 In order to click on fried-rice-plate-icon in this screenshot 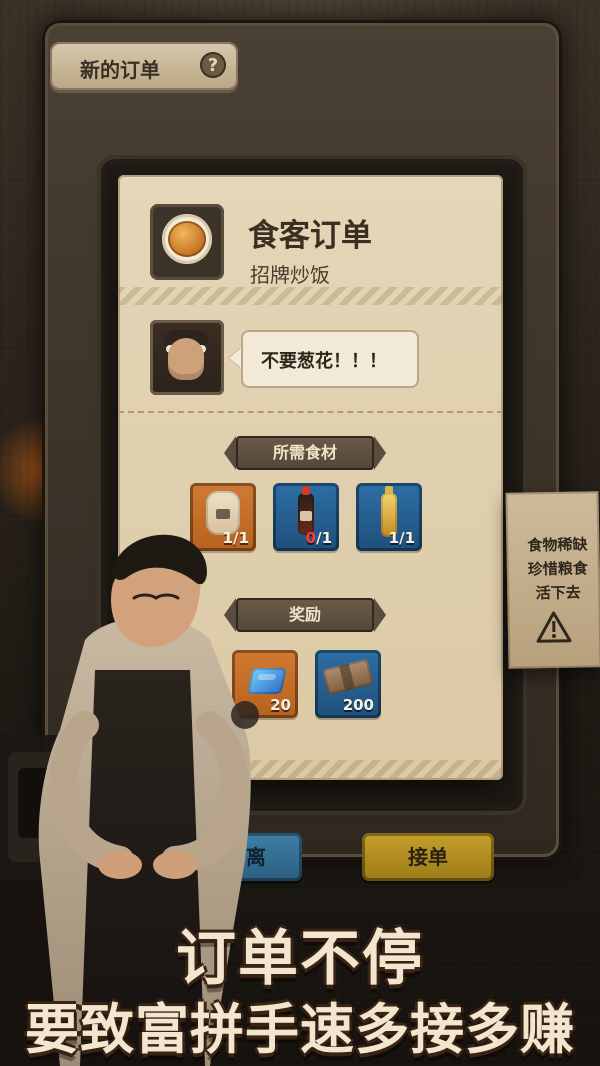, I will do `click(187, 242)`.